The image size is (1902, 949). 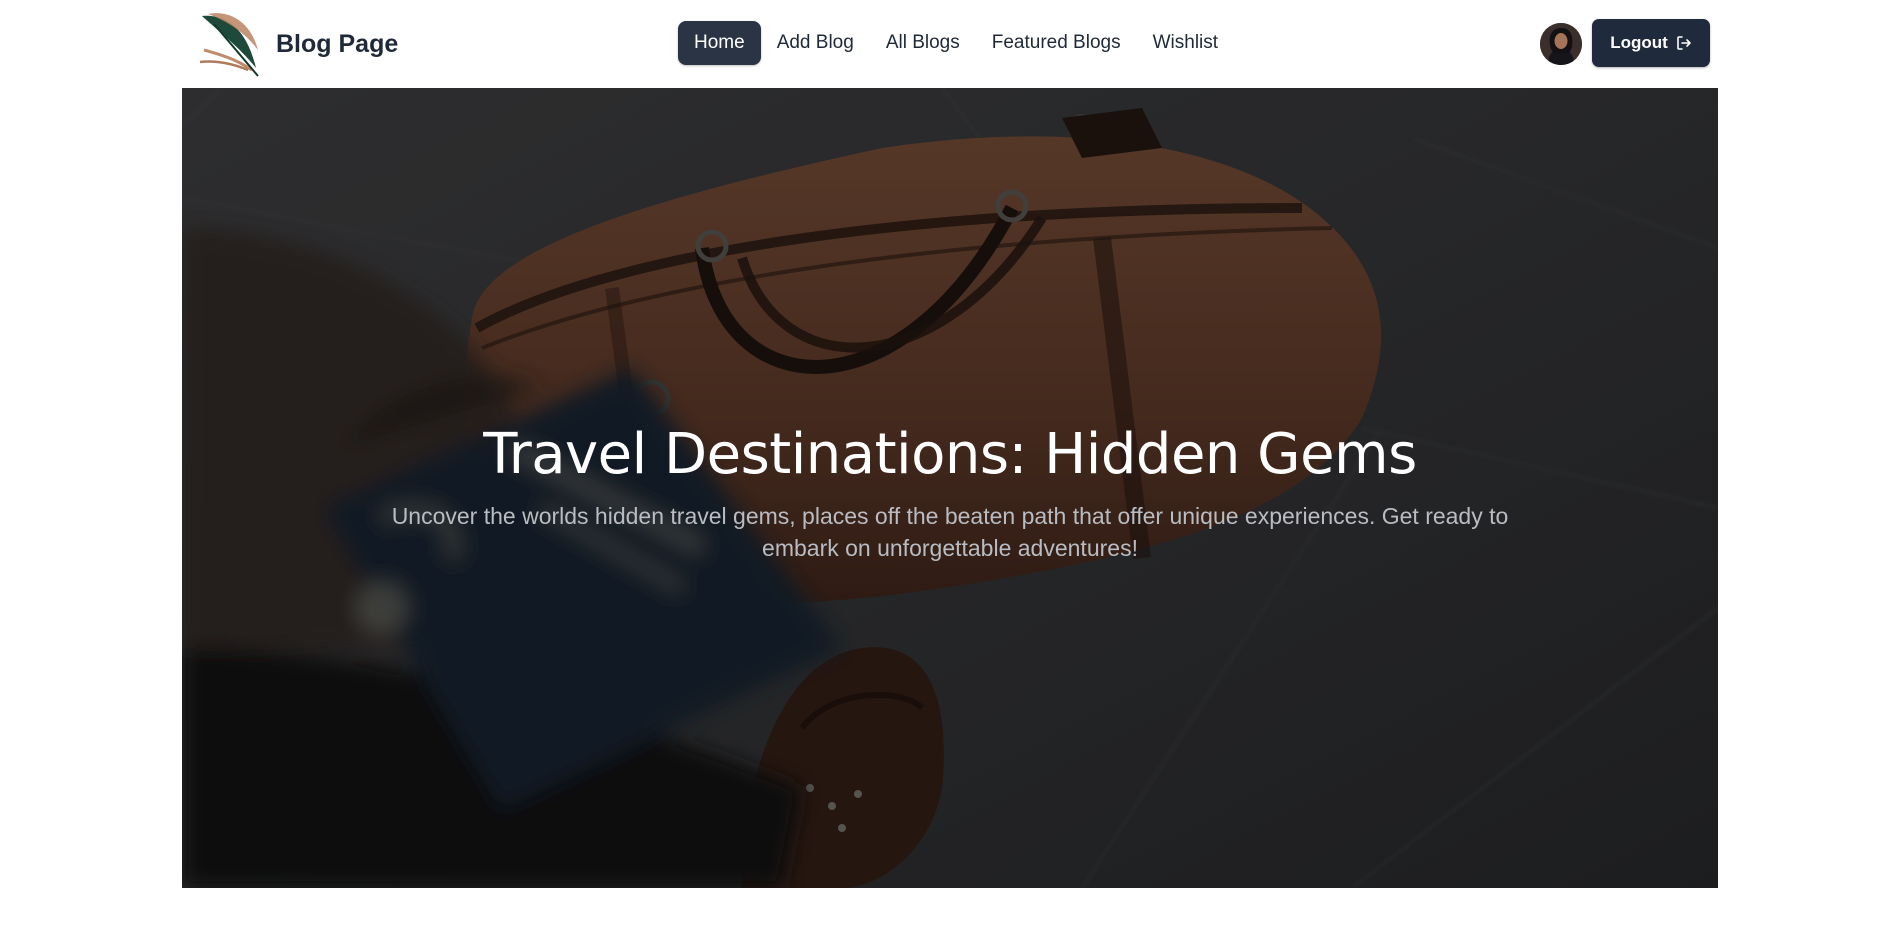 What do you see at coordinates (1185, 43) in the screenshot?
I see `nav-wishlist: Wishlist` at bounding box center [1185, 43].